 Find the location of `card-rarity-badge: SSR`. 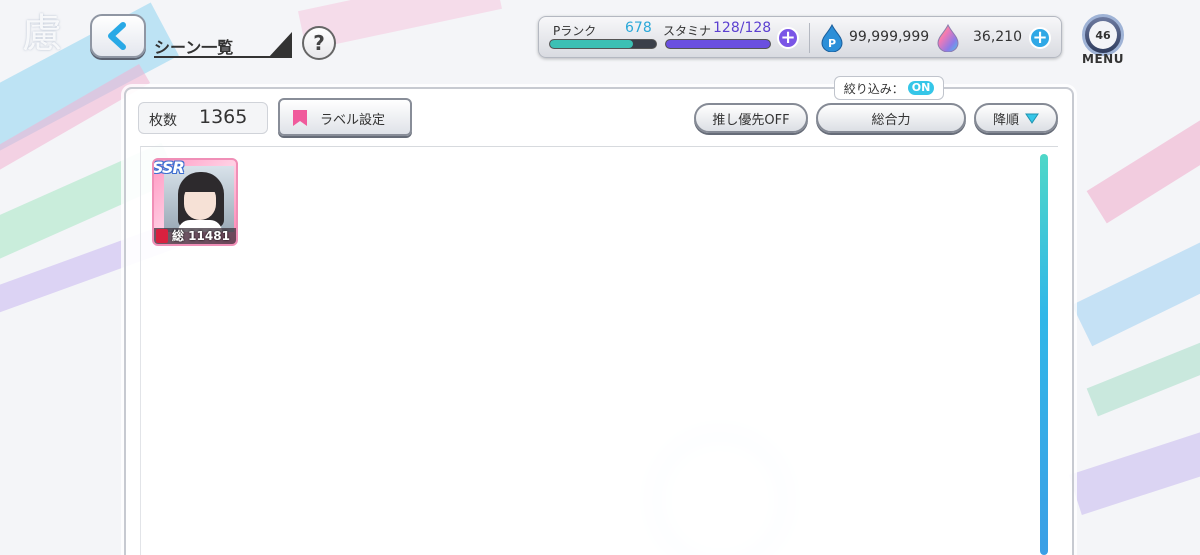

card-rarity-badge: SSR is located at coordinates (168, 167).